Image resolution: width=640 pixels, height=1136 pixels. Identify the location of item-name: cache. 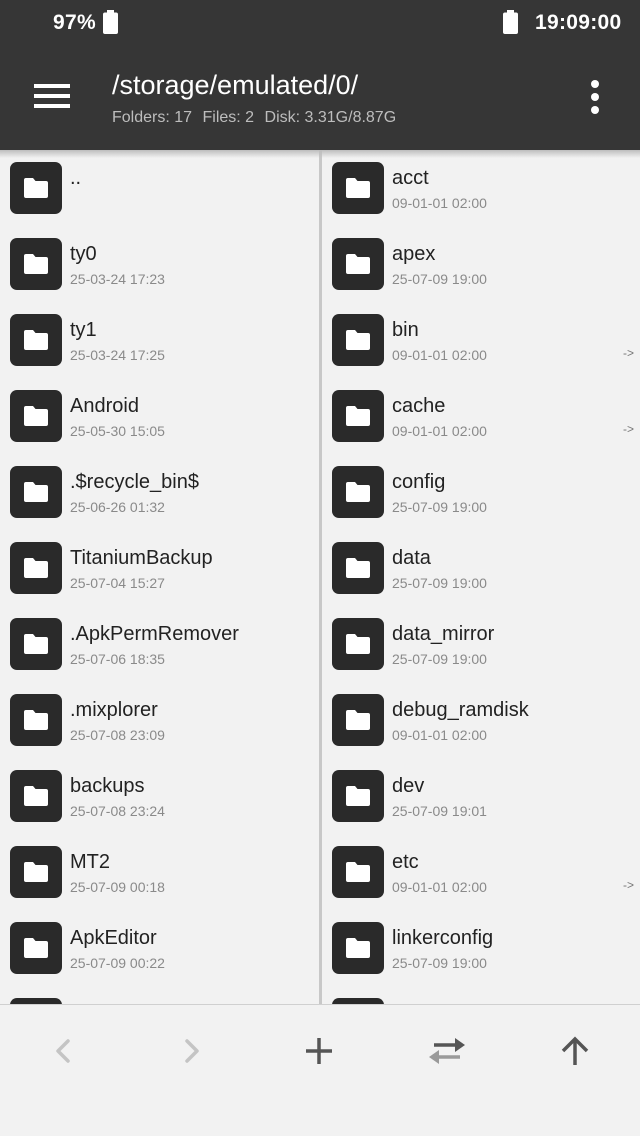
(419, 406).